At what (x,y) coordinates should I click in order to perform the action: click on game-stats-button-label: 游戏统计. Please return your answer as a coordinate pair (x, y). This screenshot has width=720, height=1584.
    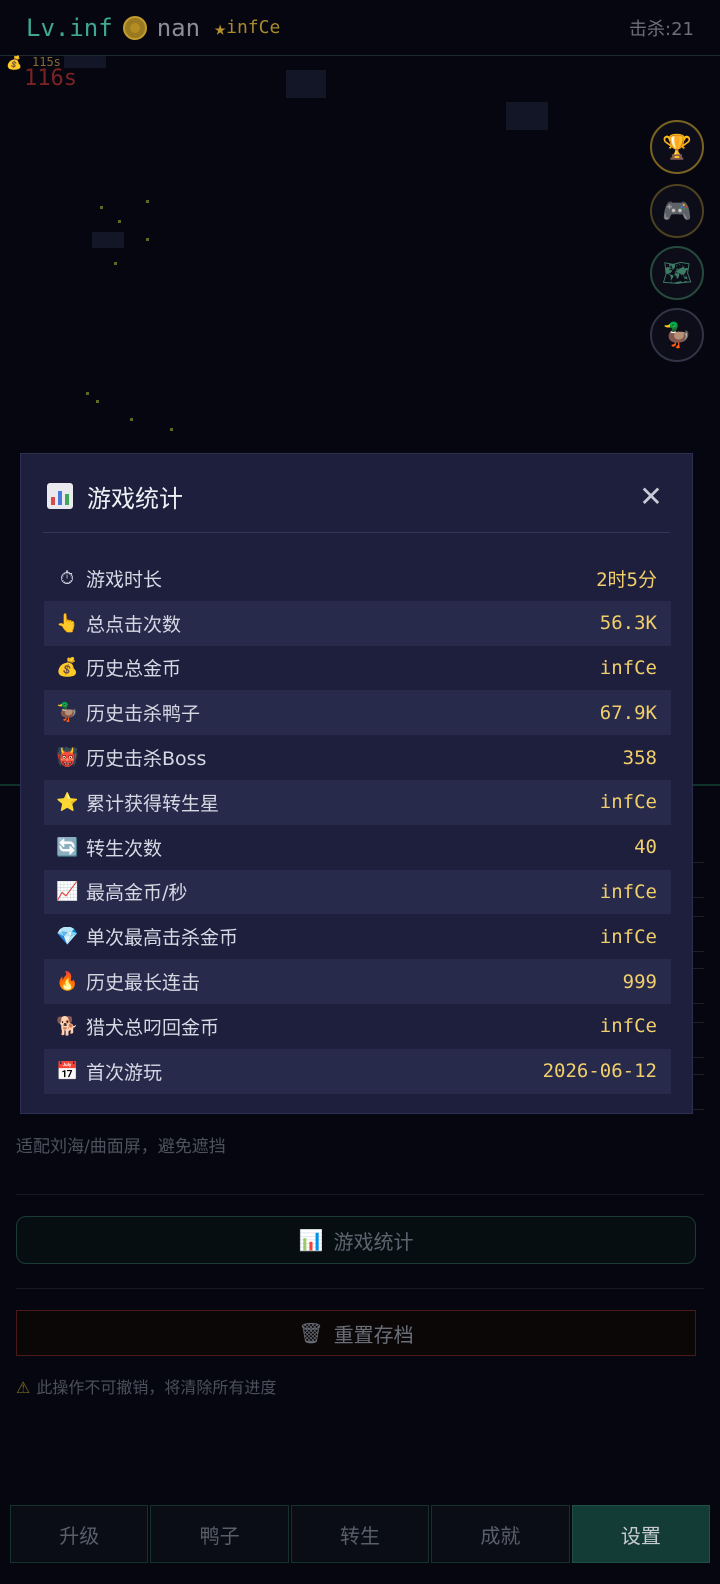
    Looking at the image, I should click on (373, 1241).